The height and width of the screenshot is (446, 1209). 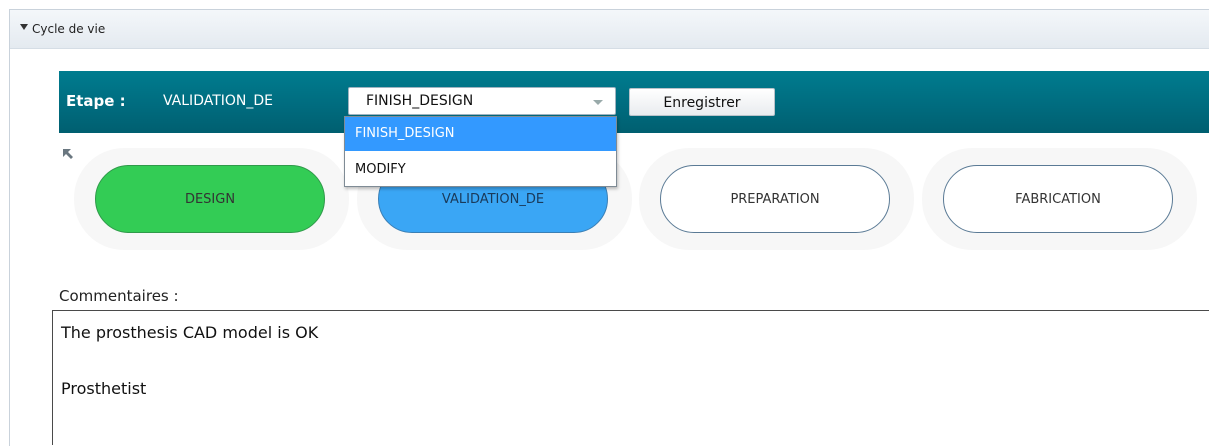 What do you see at coordinates (598, 102) in the screenshot?
I see `chevron-down-icon` at bounding box center [598, 102].